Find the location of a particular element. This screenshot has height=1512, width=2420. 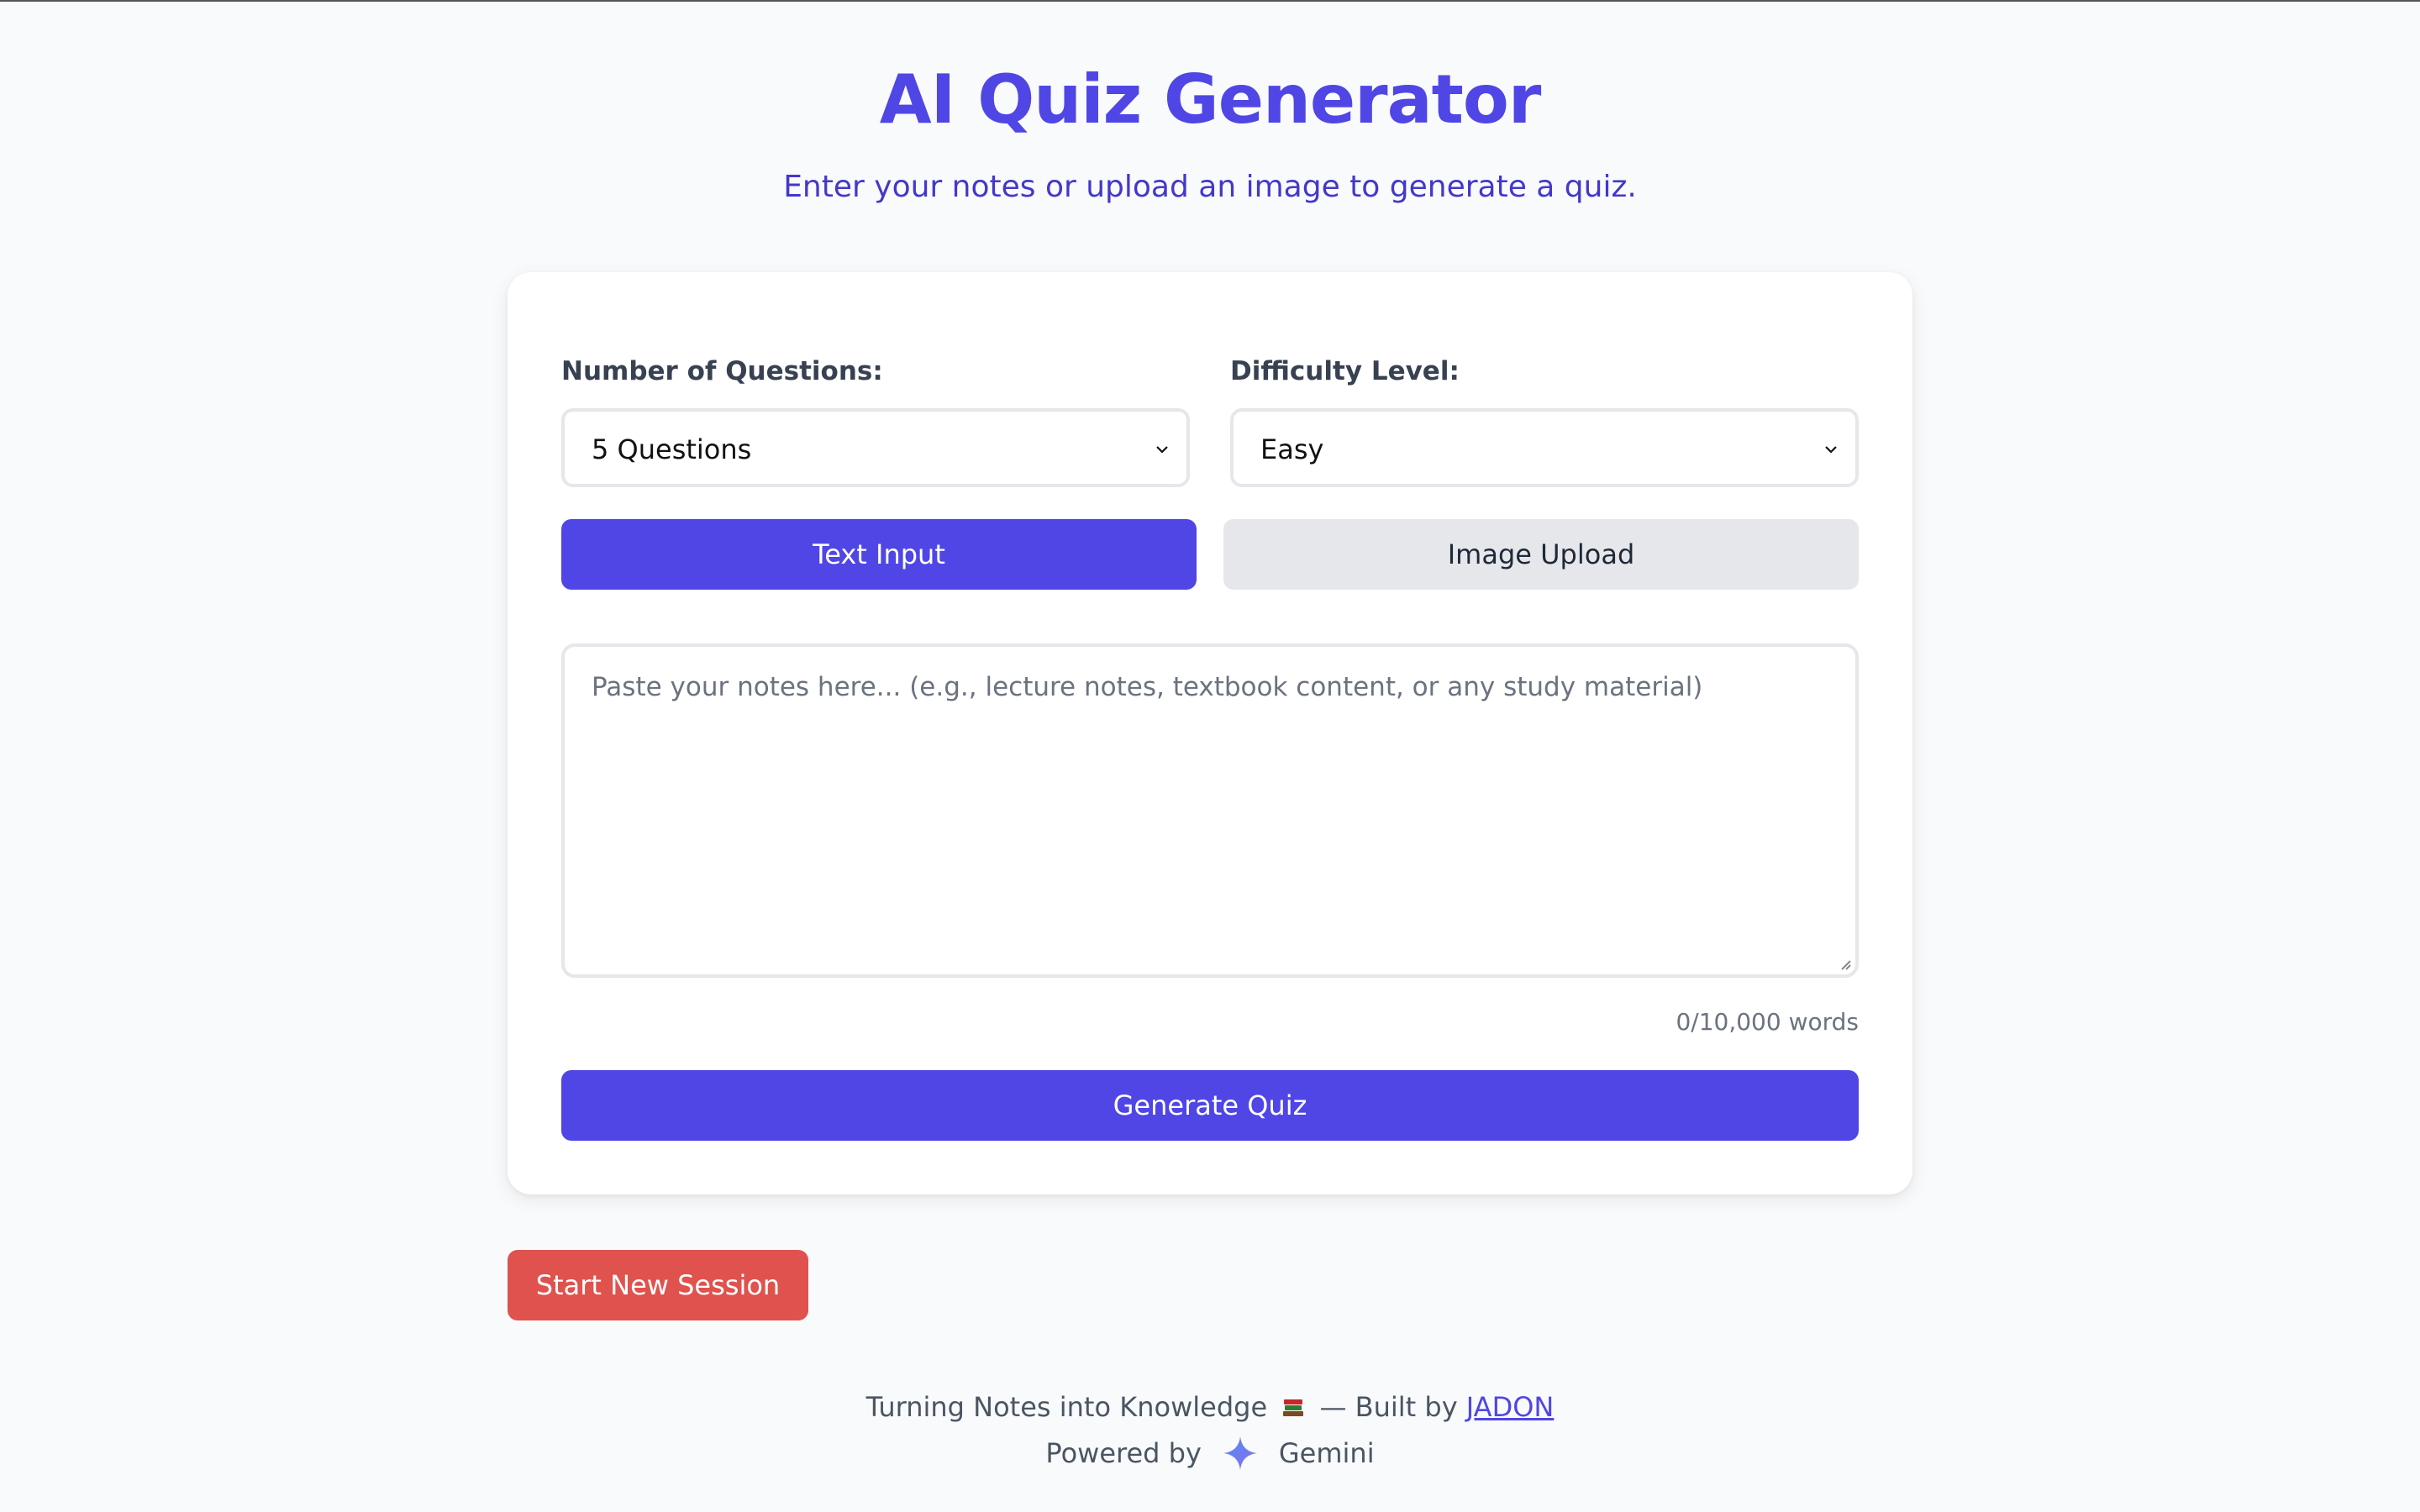

start-new-session-button: Start New Session is located at coordinates (658, 1285).